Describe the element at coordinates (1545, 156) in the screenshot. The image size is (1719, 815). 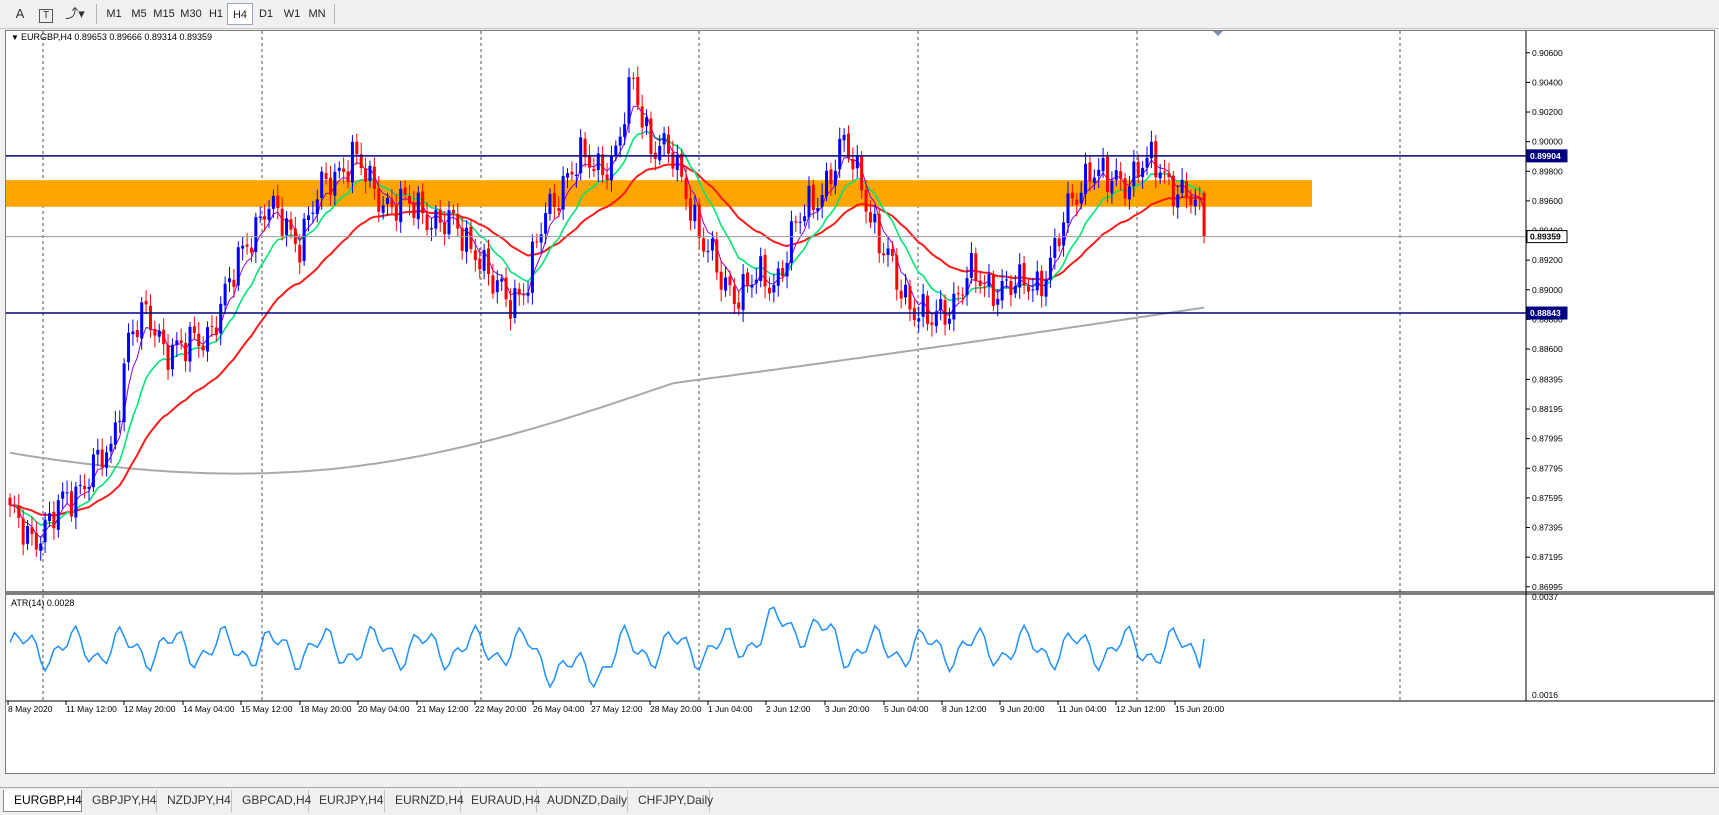
I see `resistance-level-label: 0.89904` at that location.